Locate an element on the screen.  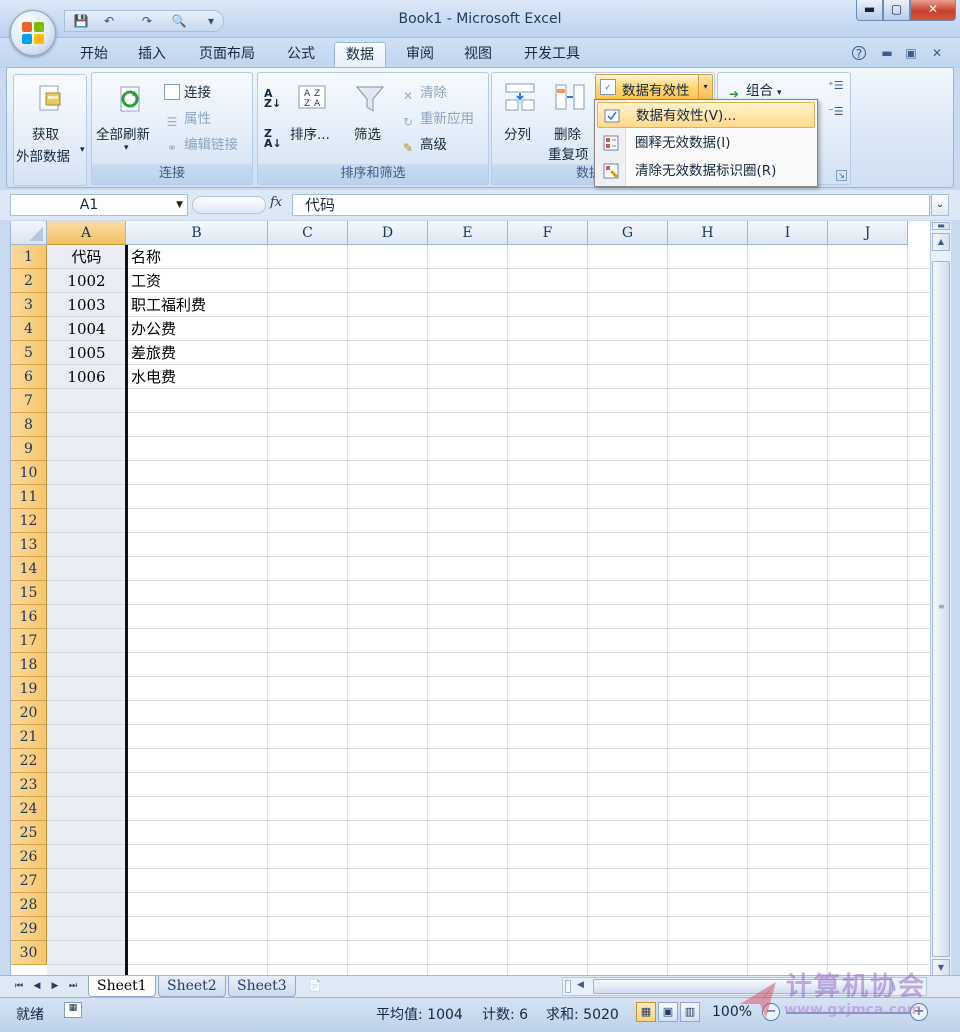
zoom-out-icon: − is located at coordinates (771, 1012).